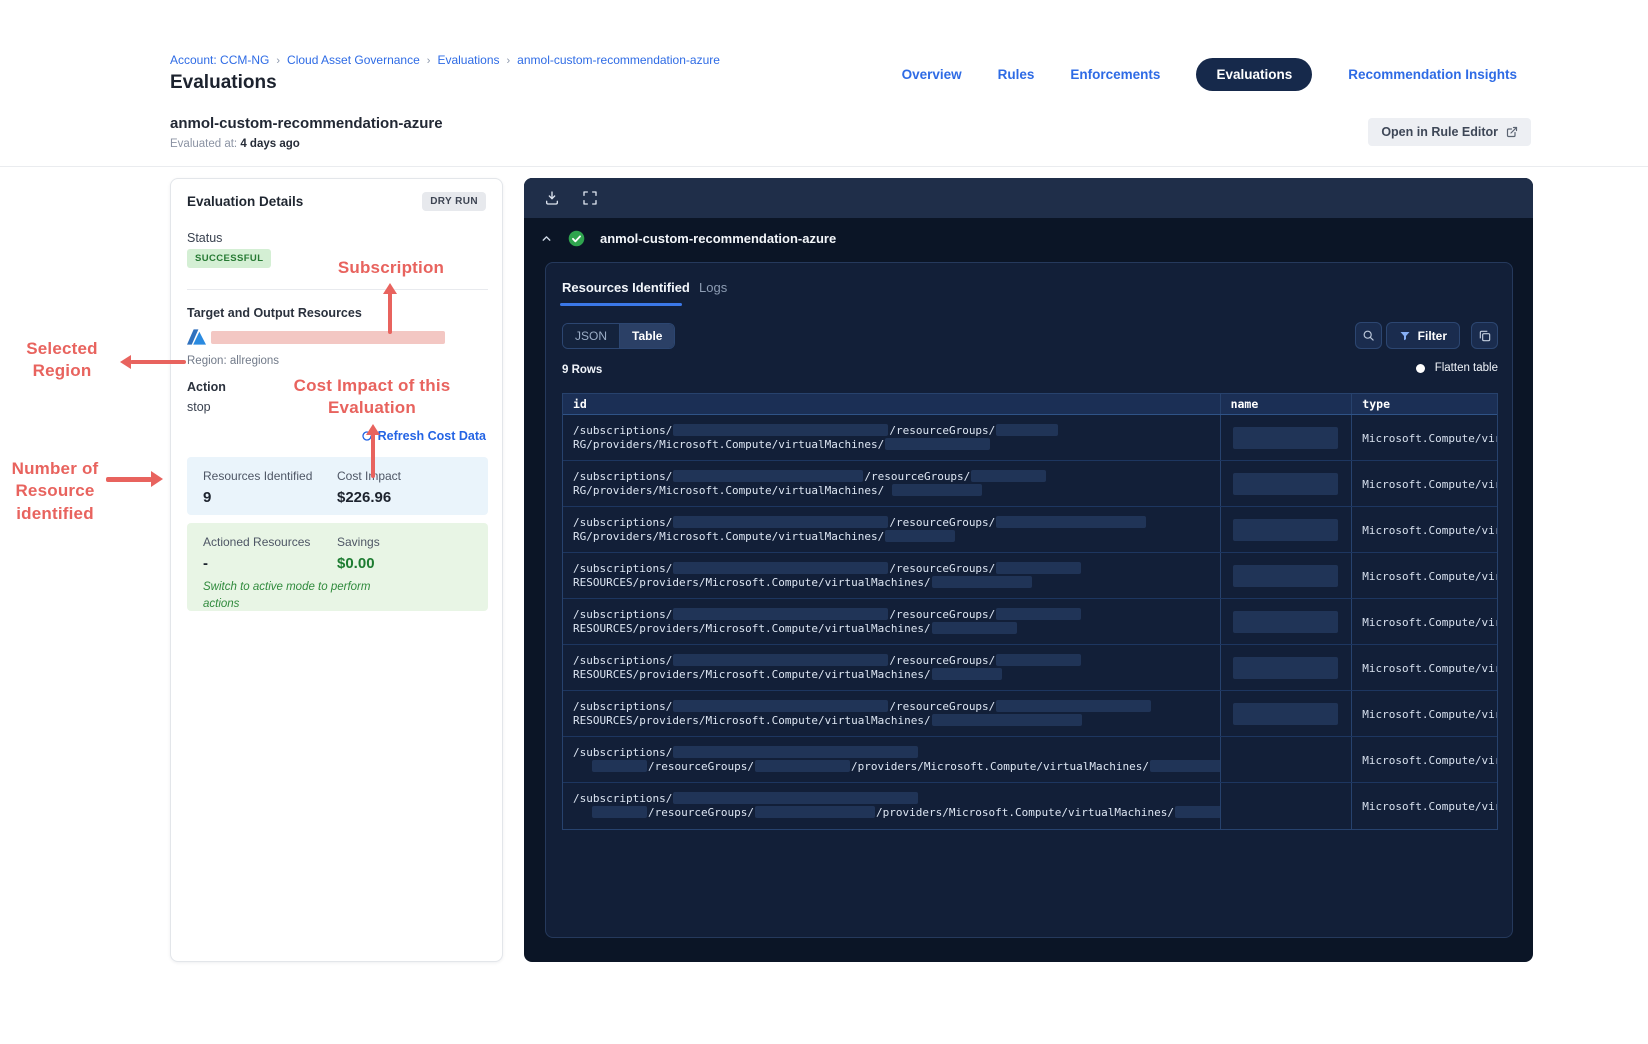 Image resolution: width=1648 pixels, height=1044 pixels. Describe the element at coordinates (576, 238) in the screenshot. I see `success-check-icon` at that location.